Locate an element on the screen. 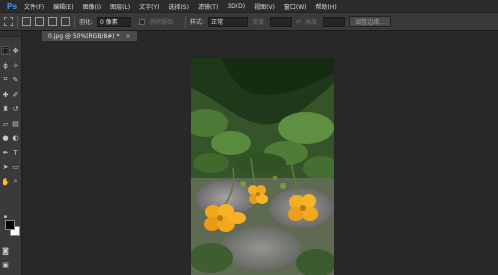  document-tab: 0.jpg @ 50%(RGB/8#) * × is located at coordinates (89, 36).